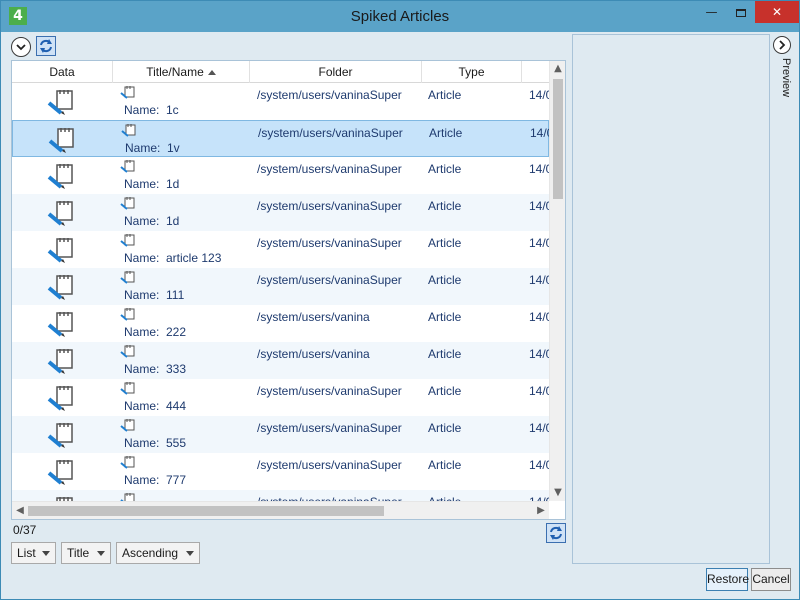 The width and height of the screenshot is (800, 600). Describe the element at coordinates (62, 72) in the screenshot. I see `column-header-data: Data` at that location.